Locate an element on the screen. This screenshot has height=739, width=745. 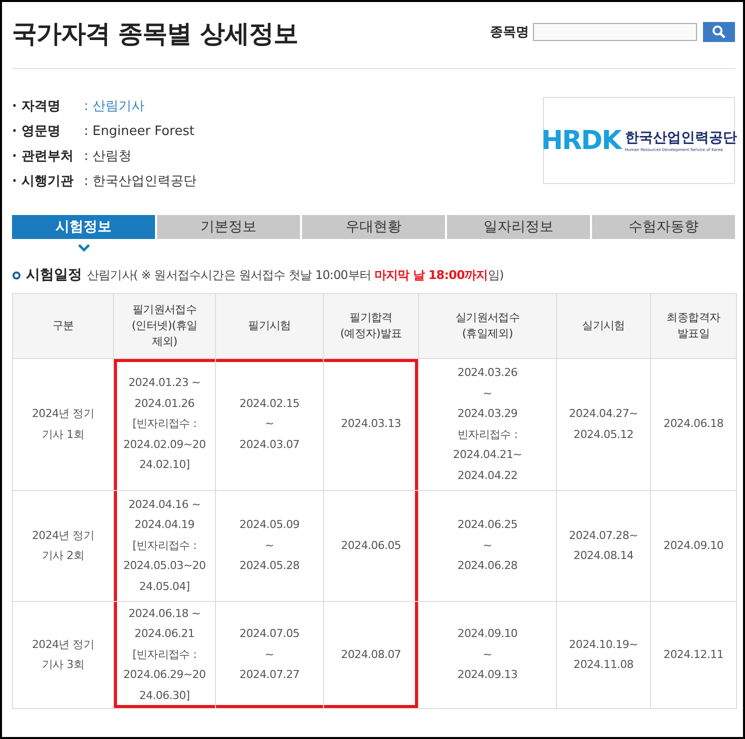
table-cell: 2024.03.26 ~ 2024.03.29 빈자리접수 : 2024.04.21~ 2024.04.22 is located at coordinates (487, 424).